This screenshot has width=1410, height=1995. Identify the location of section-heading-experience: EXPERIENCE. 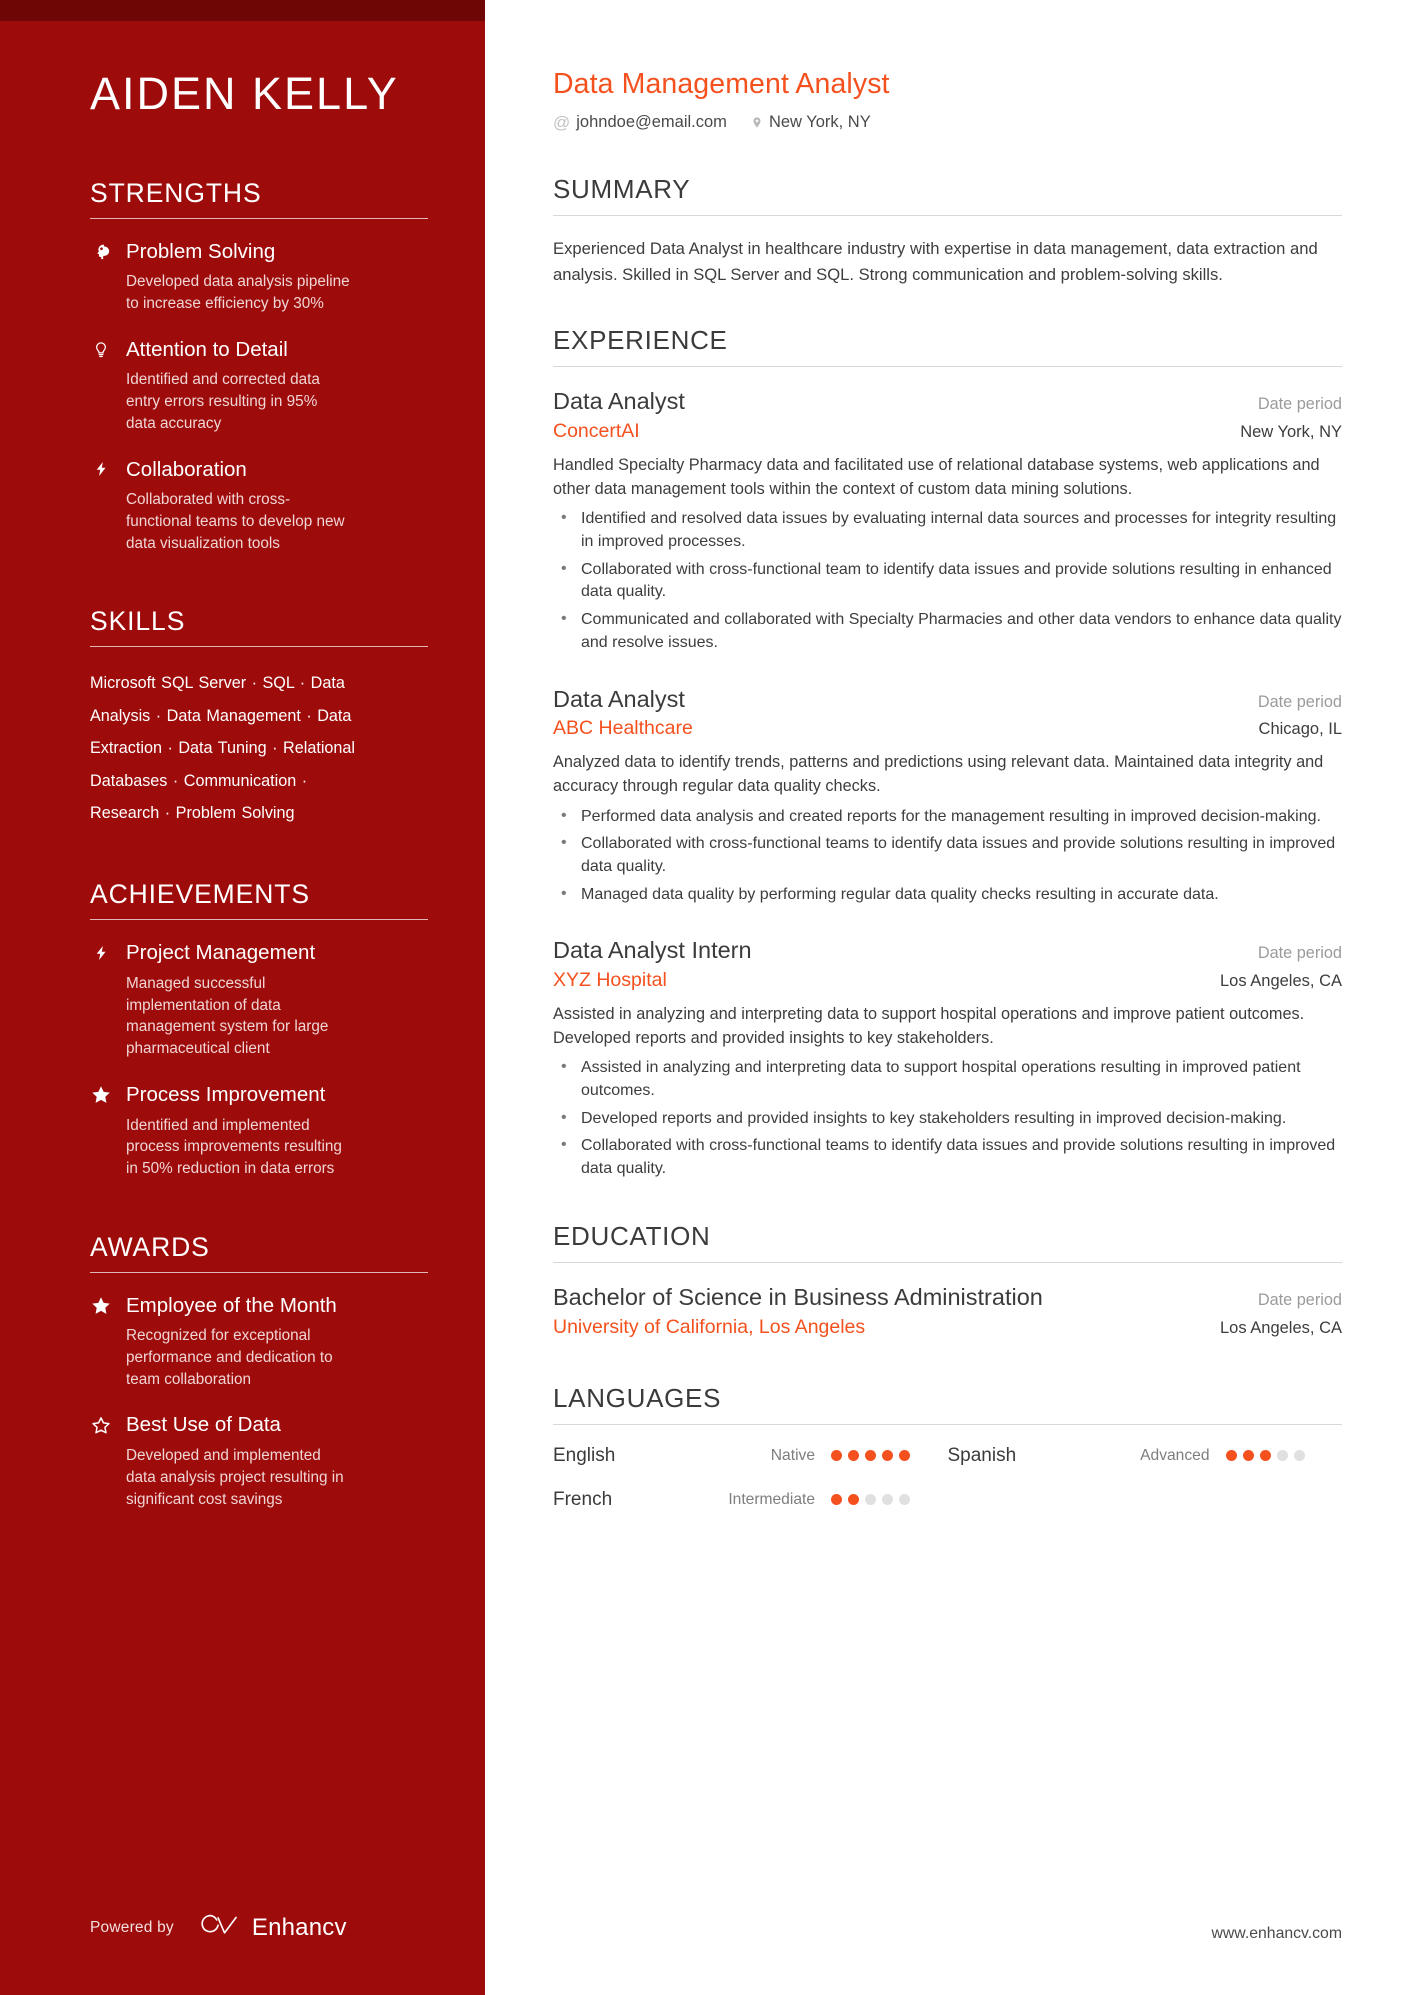
(640, 340).